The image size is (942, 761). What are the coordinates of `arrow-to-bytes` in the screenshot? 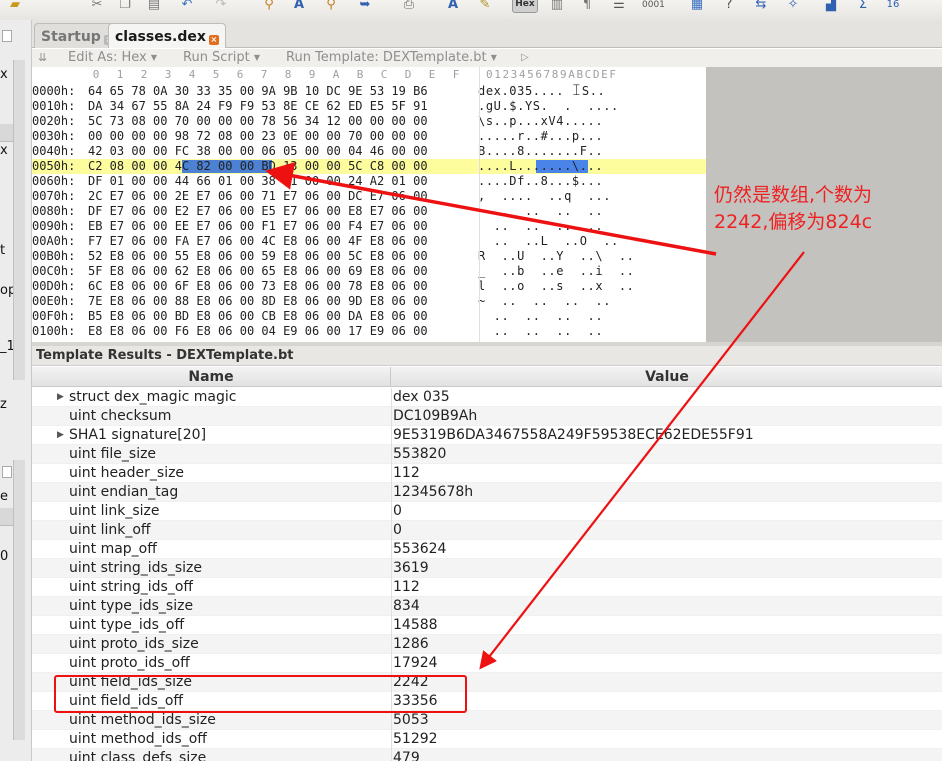 It's located at (491, 209).